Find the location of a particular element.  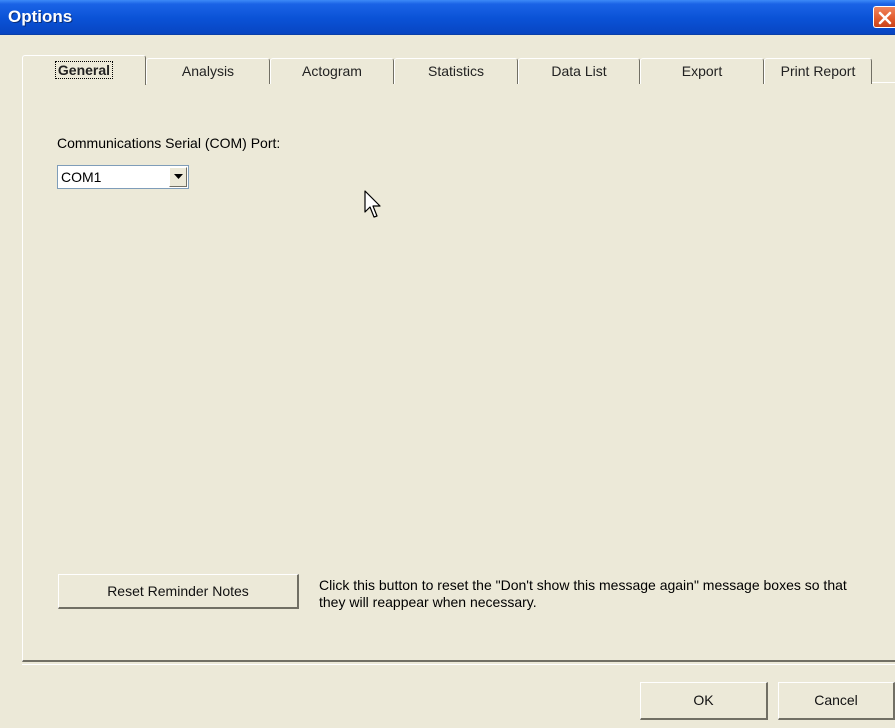

tab-label: Actogram is located at coordinates (332, 71).